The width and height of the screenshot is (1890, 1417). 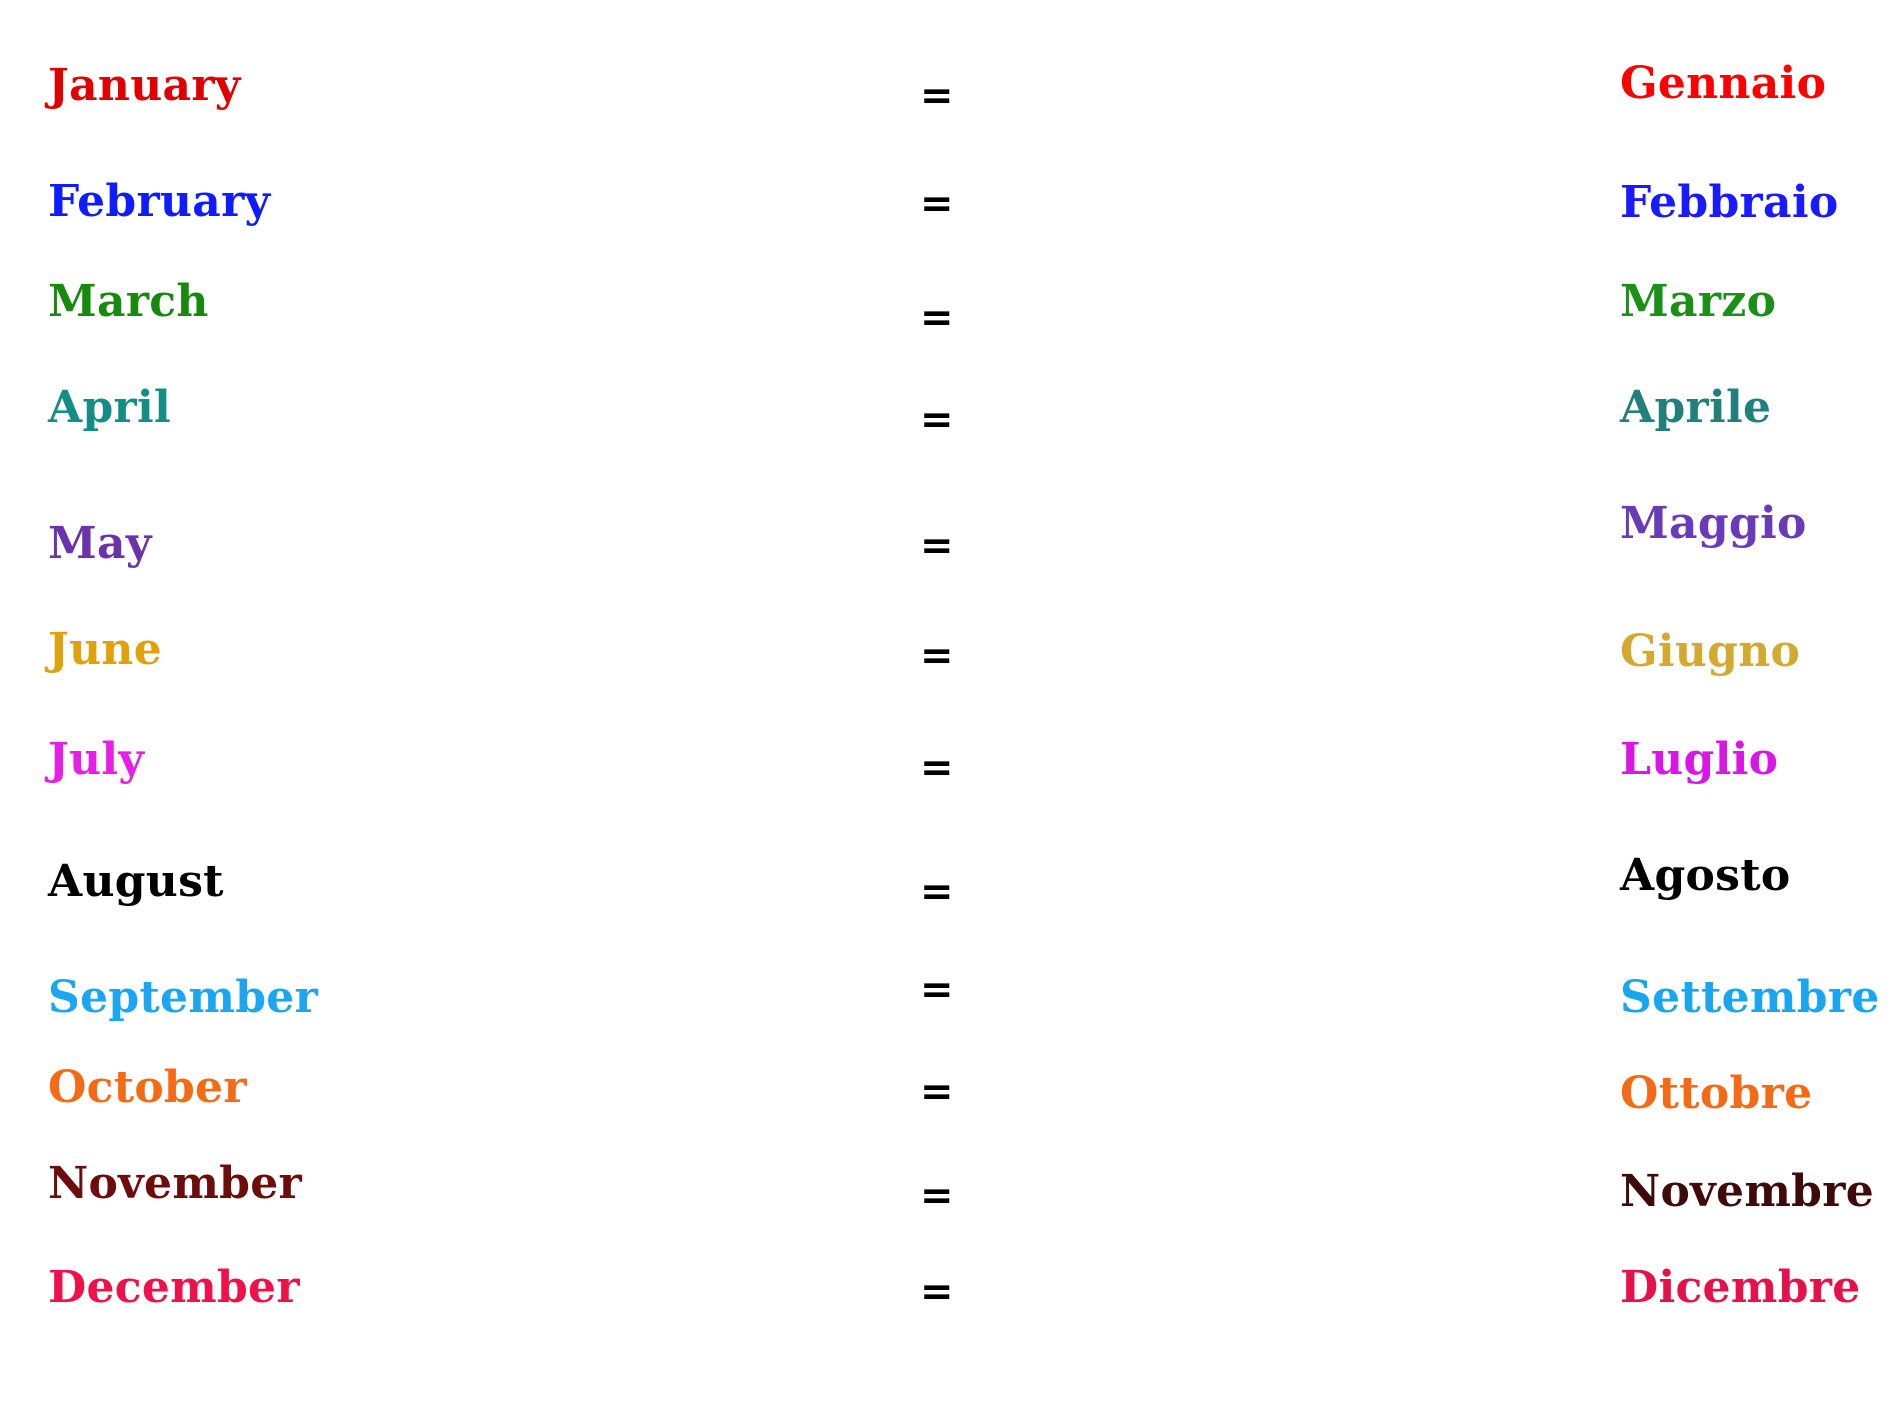 What do you see at coordinates (1705, 875) in the screenshot?
I see `italian-month-agosto: Agosto` at bounding box center [1705, 875].